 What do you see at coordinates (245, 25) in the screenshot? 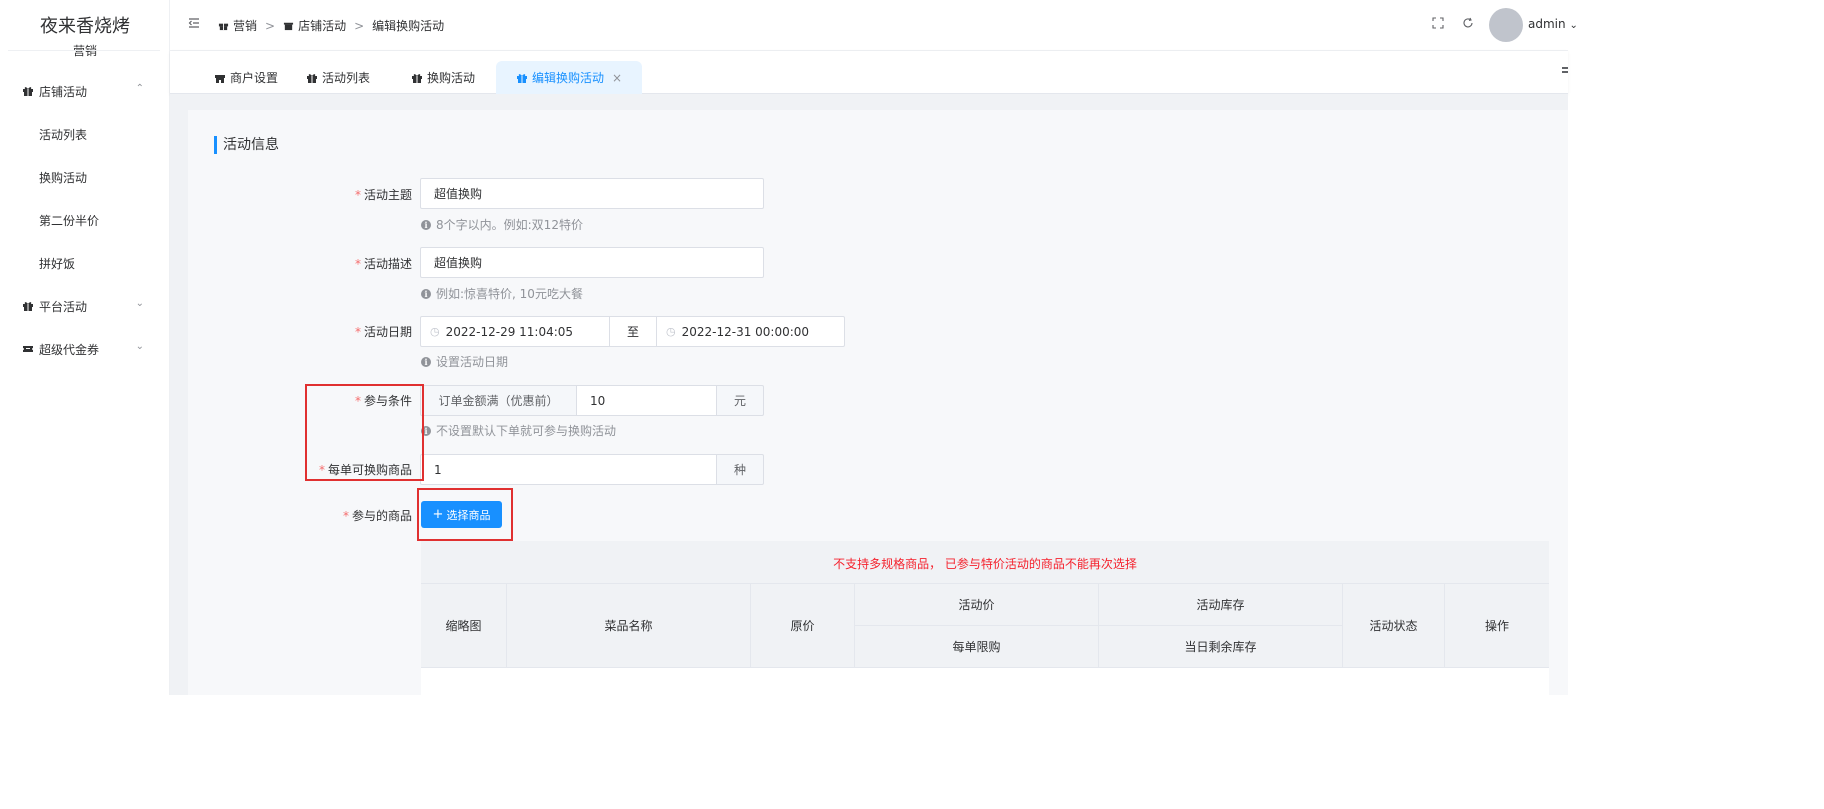
I see `breadcrumb-item: 营销` at bounding box center [245, 25].